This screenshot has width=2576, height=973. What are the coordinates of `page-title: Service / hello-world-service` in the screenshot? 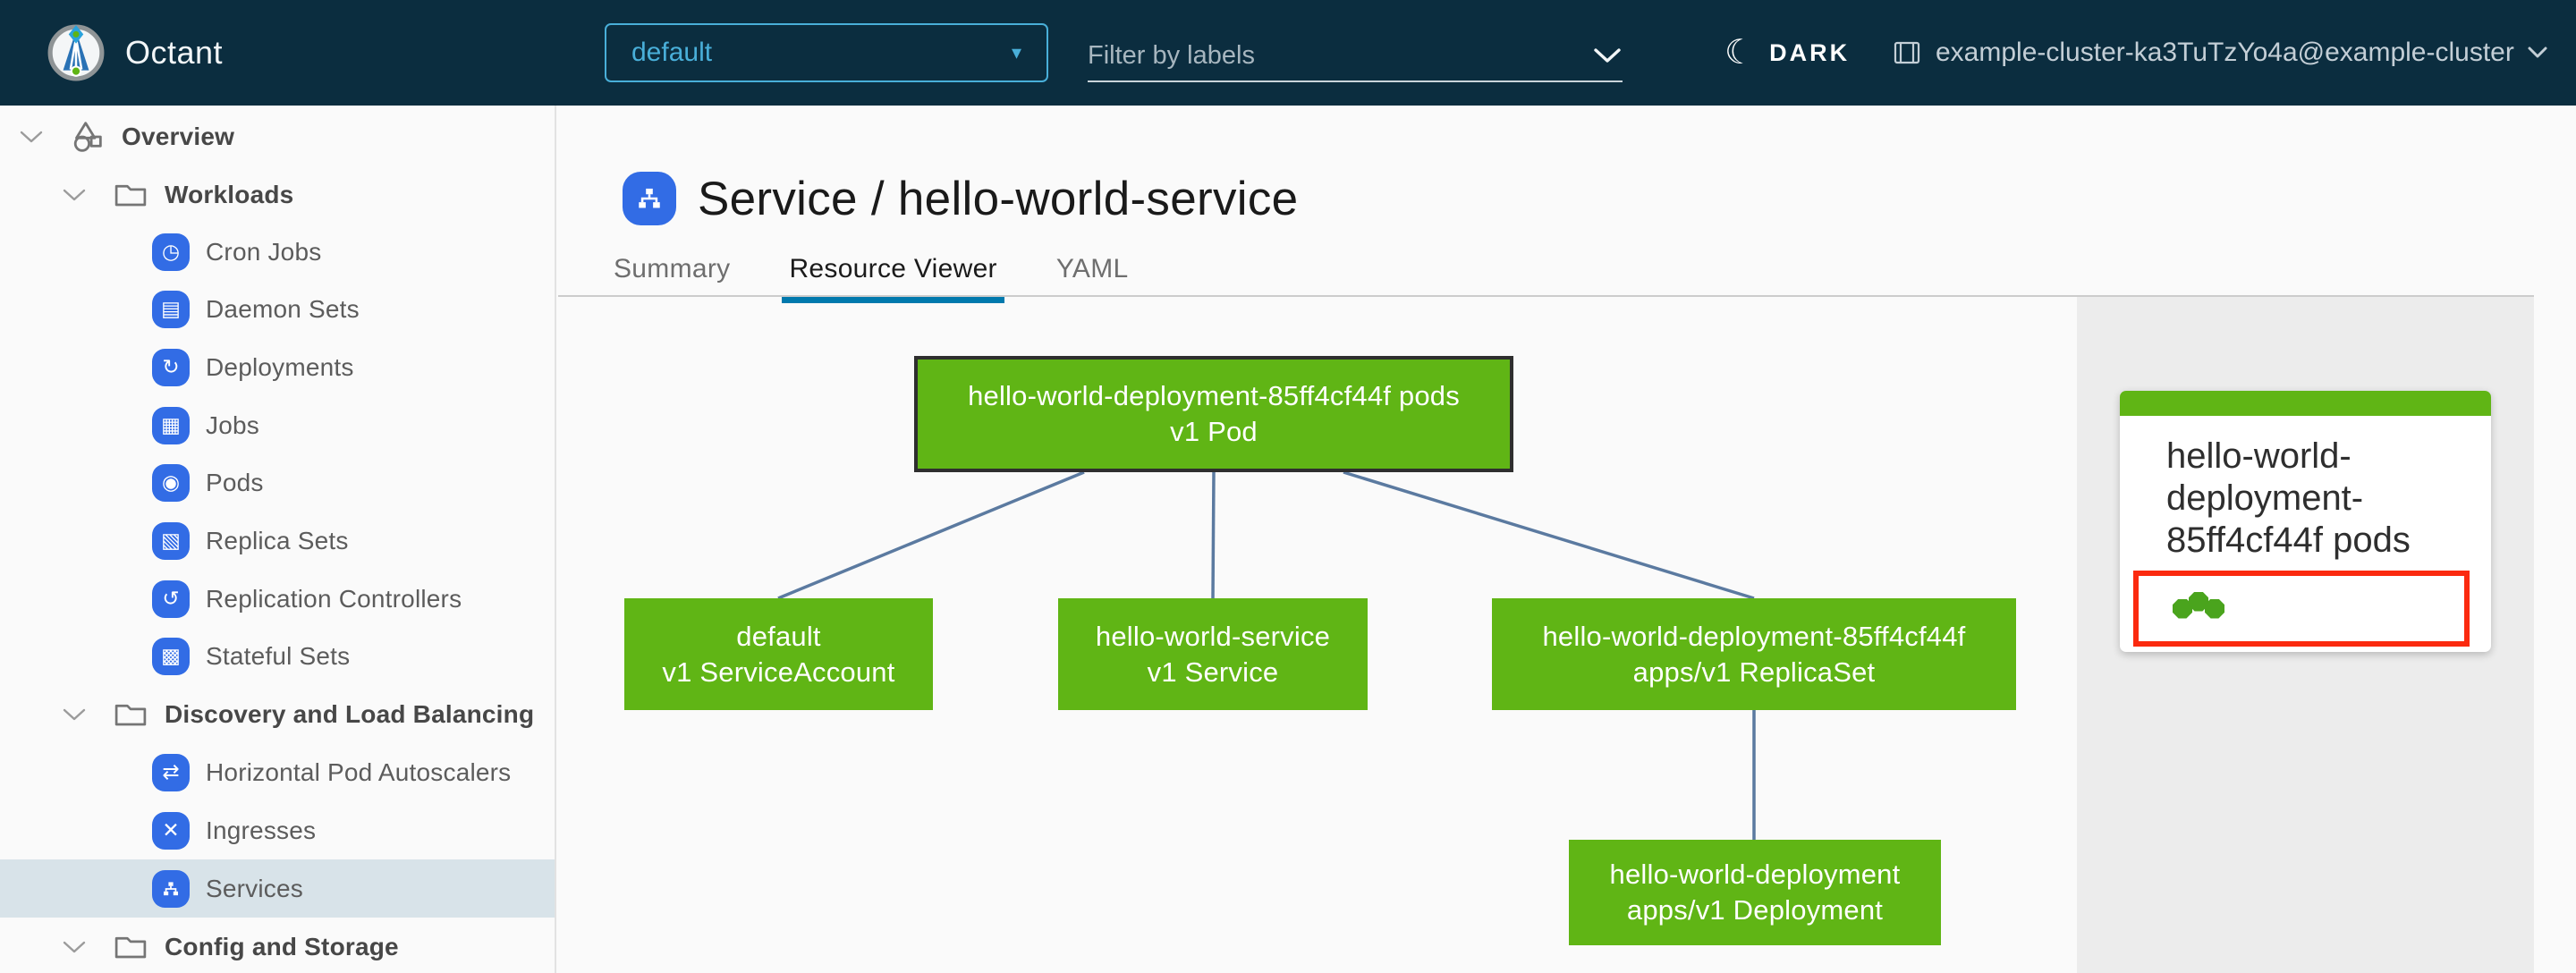 It's located at (960, 198).